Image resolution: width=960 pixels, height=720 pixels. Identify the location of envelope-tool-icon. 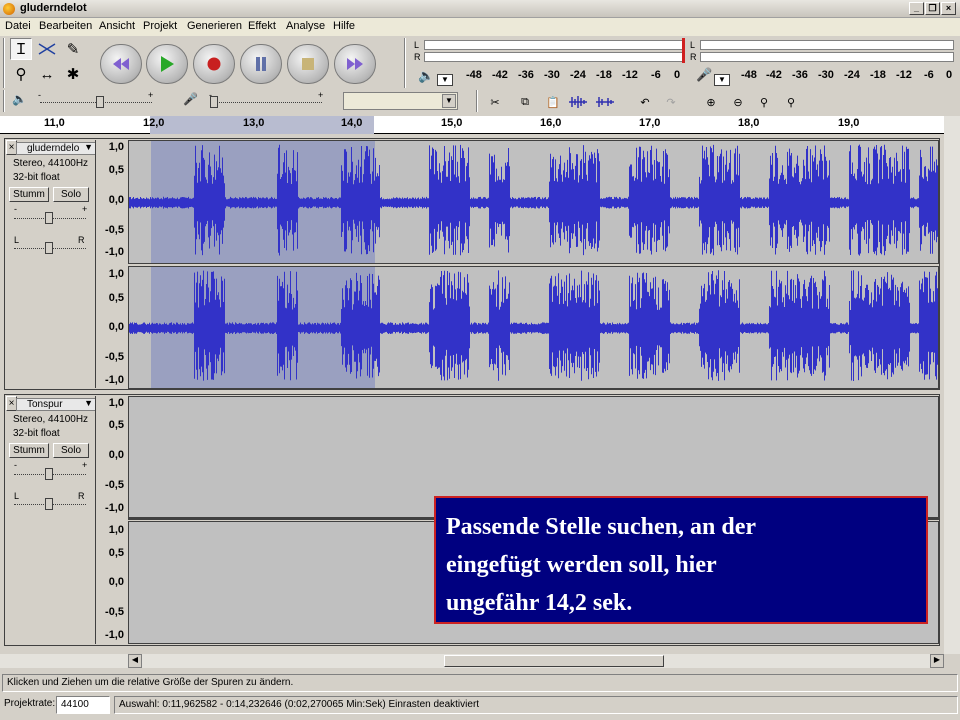
(47, 49).